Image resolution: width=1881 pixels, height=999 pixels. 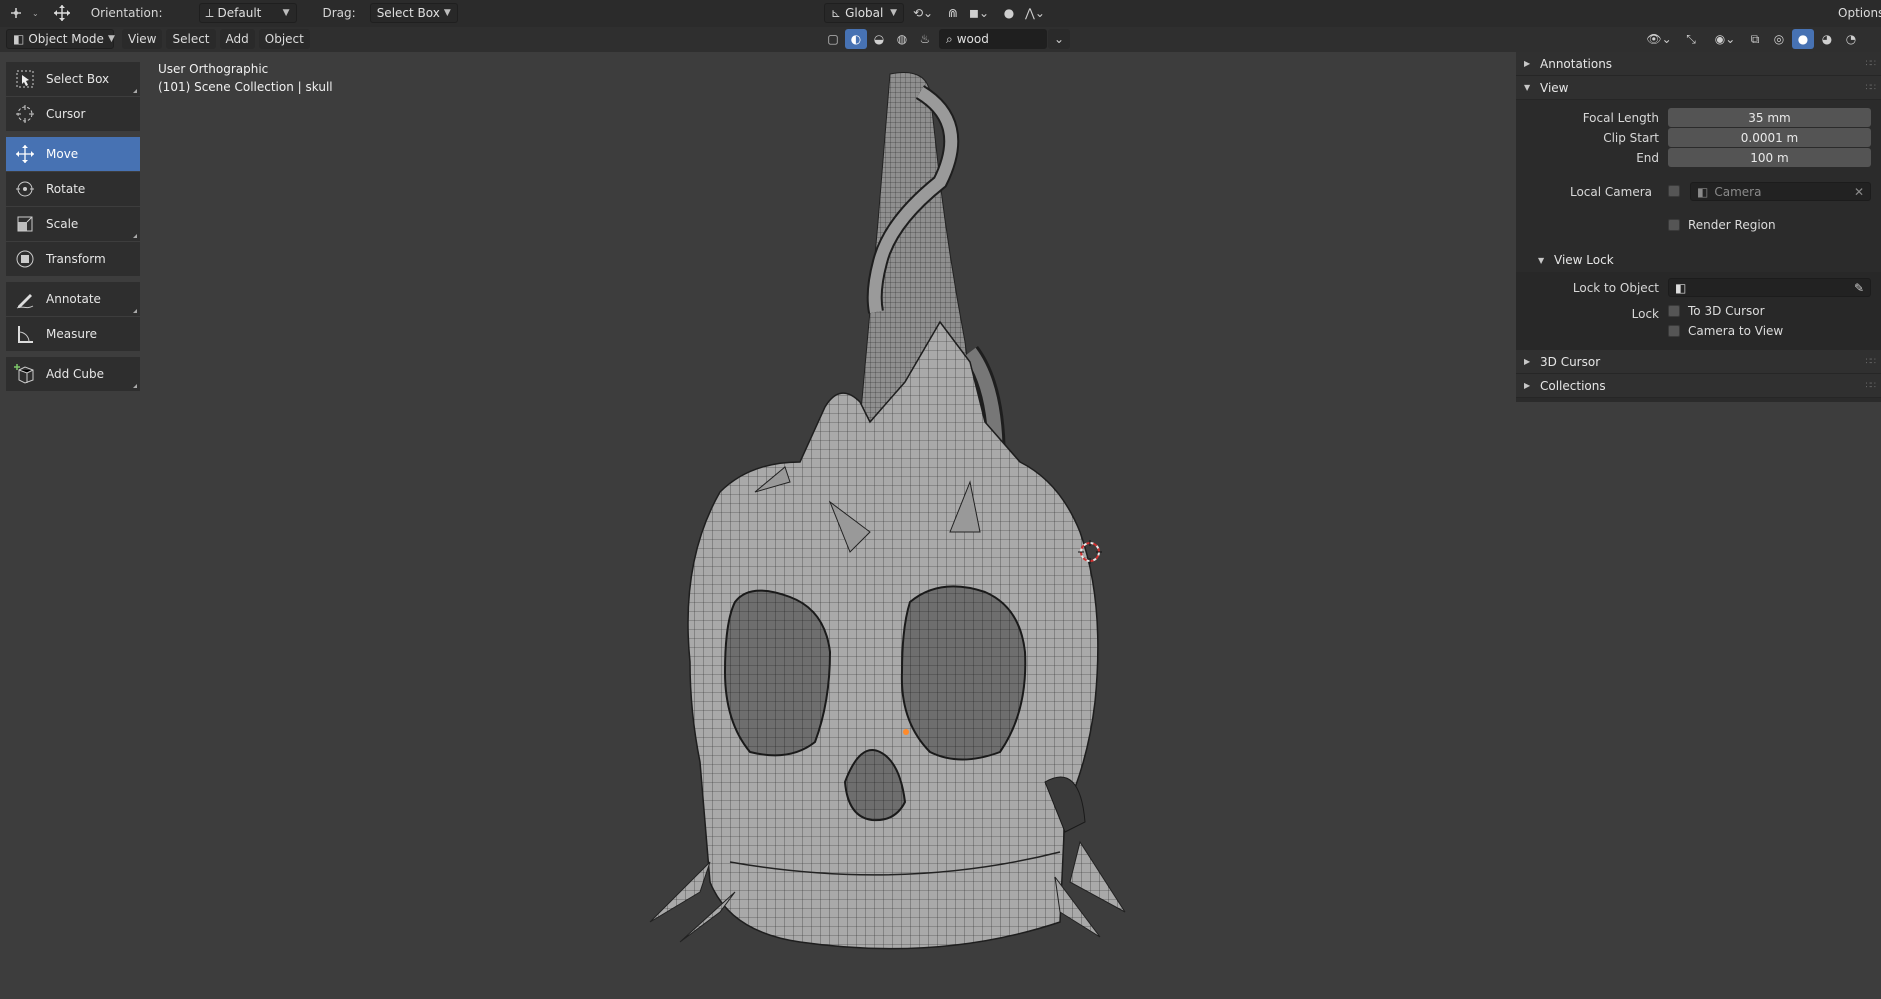 I want to click on expanded-arrow-icon: ▼, so click(x=1527, y=87).